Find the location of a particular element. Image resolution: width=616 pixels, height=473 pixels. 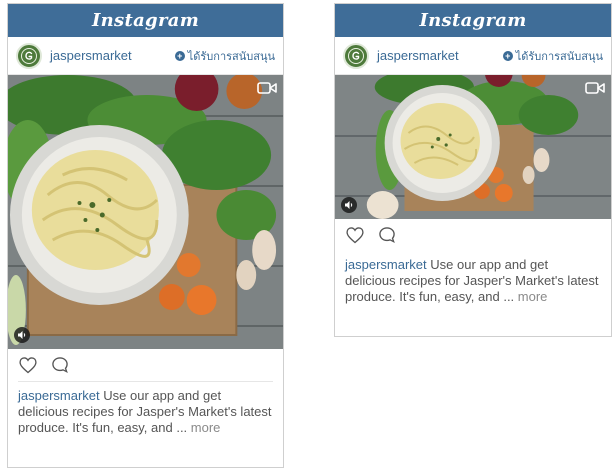

post-media-video is located at coordinates (473, 147).